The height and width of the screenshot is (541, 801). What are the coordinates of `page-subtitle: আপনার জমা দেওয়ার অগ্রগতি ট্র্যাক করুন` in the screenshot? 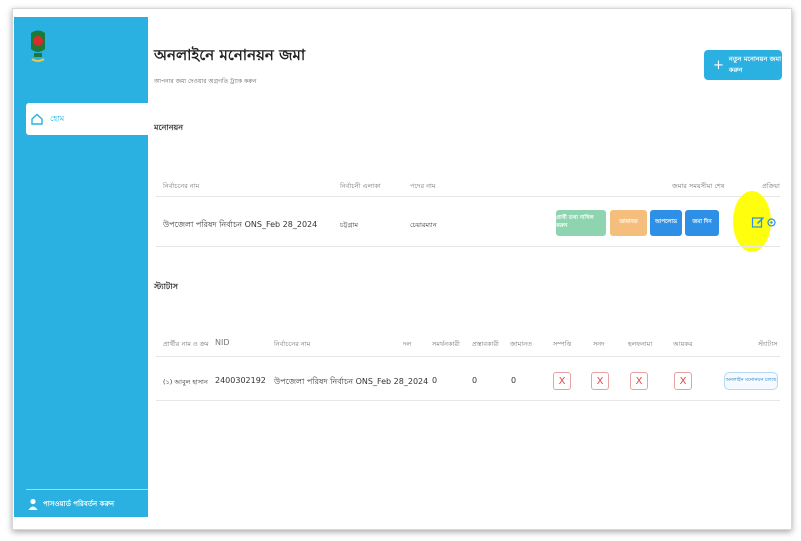 It's located at (205, 81).